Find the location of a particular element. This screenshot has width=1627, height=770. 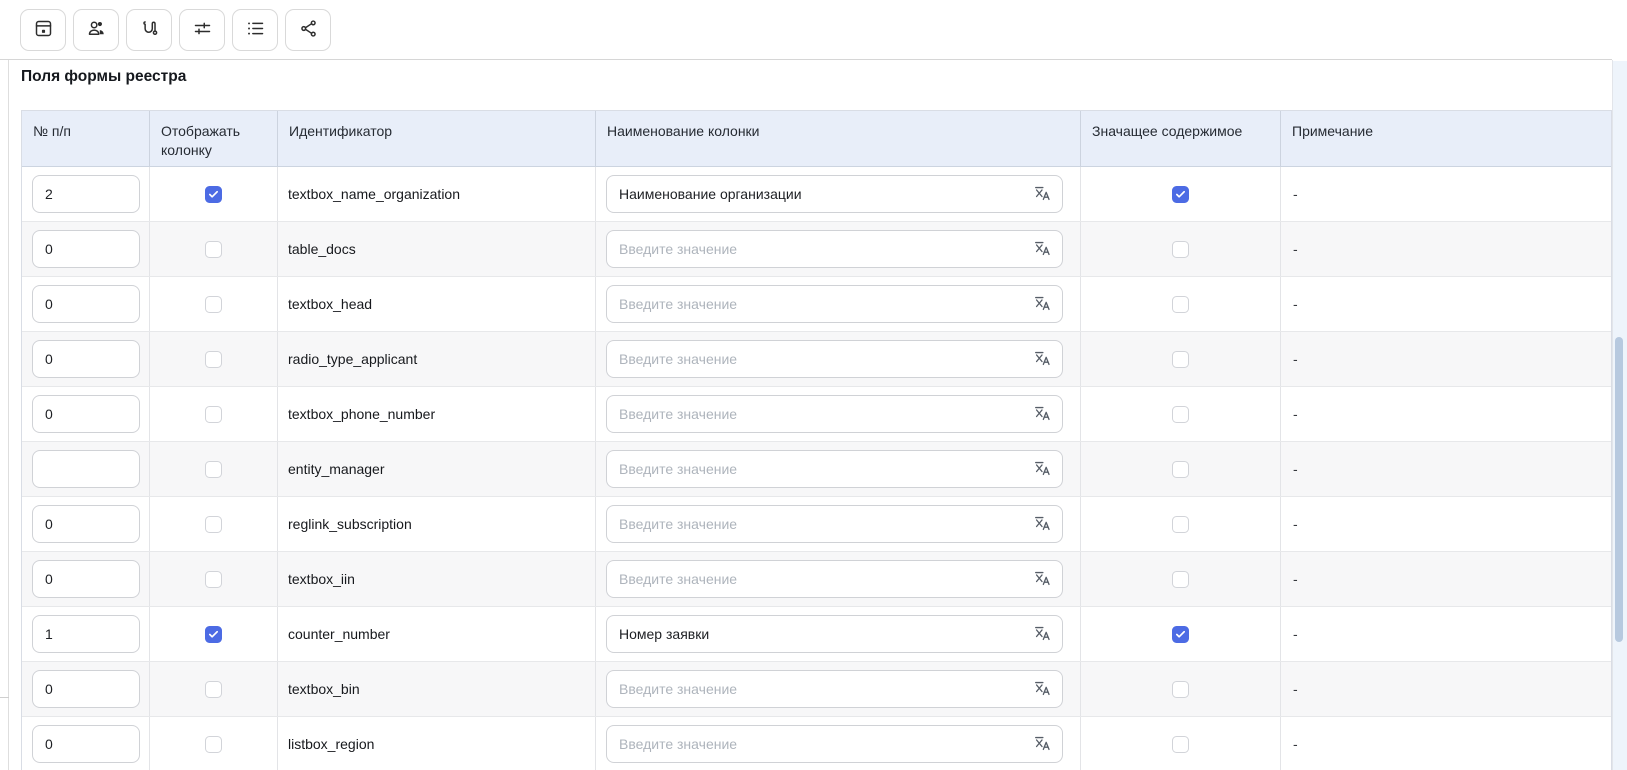

users-button is located at coordinates (96, 29).